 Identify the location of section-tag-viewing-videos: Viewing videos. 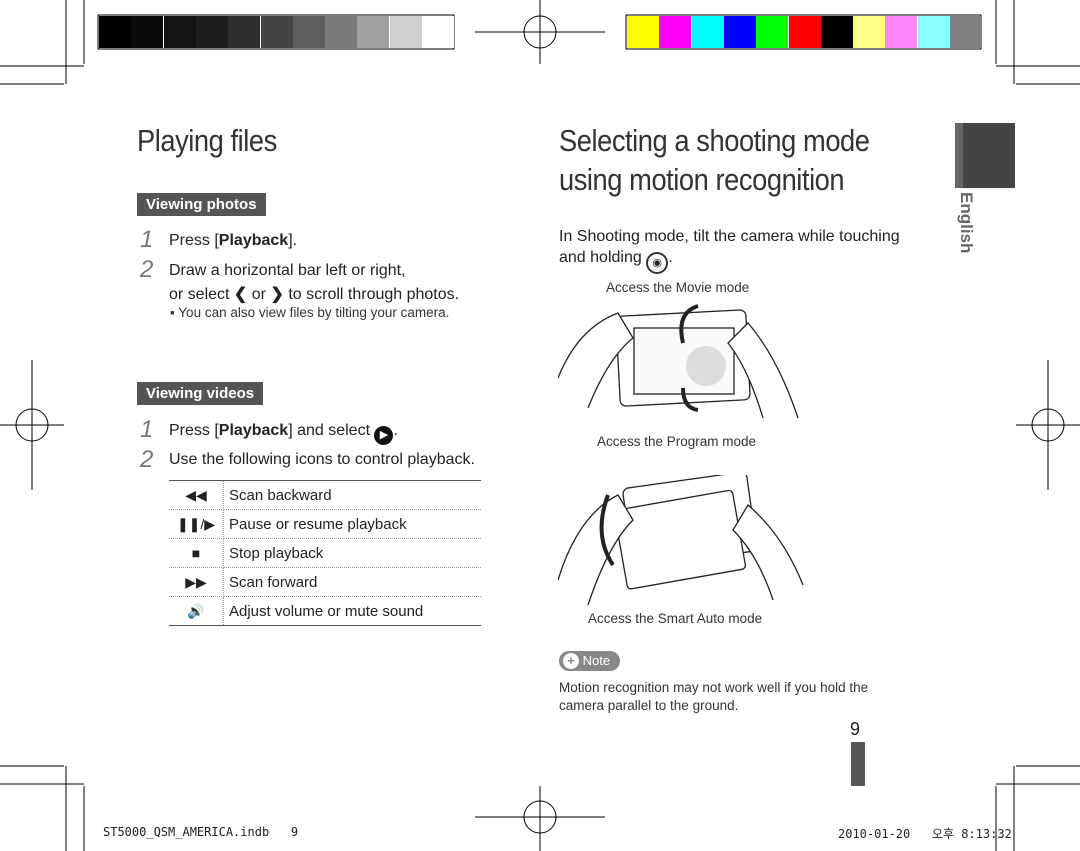
(200, 393).